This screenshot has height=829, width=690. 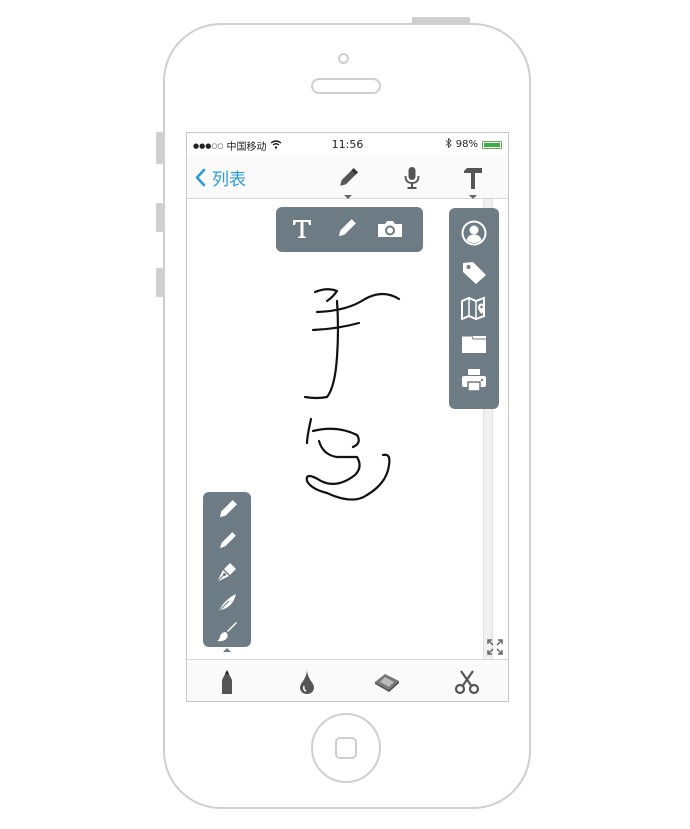 What do you see at coordinates (302, 229) in the screenshot?
I see `text-icon` at bounding box center [302, 229].